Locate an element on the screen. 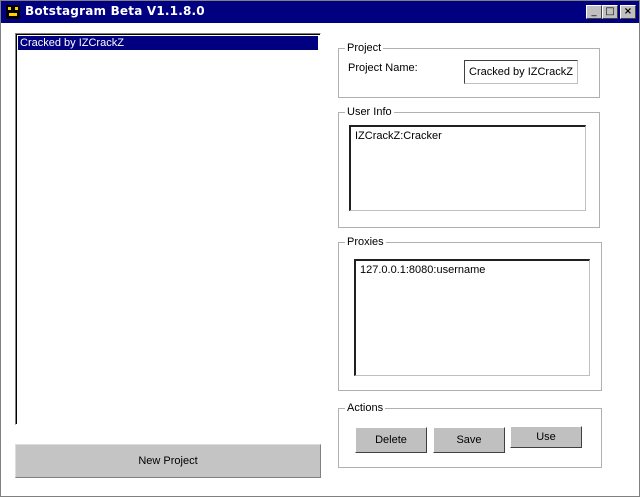 The image size is (640, 497). user-info-textarea: IZCrackZ:Cracker is located at coordinates (467, 168).